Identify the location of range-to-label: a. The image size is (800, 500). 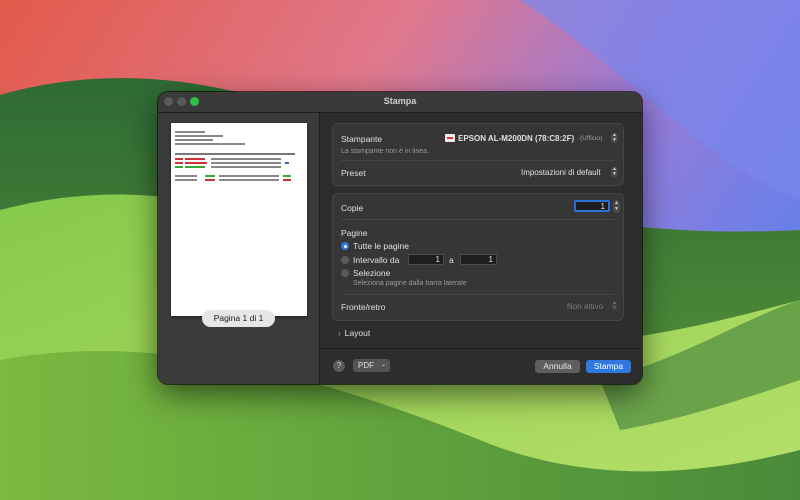
(451, 260).